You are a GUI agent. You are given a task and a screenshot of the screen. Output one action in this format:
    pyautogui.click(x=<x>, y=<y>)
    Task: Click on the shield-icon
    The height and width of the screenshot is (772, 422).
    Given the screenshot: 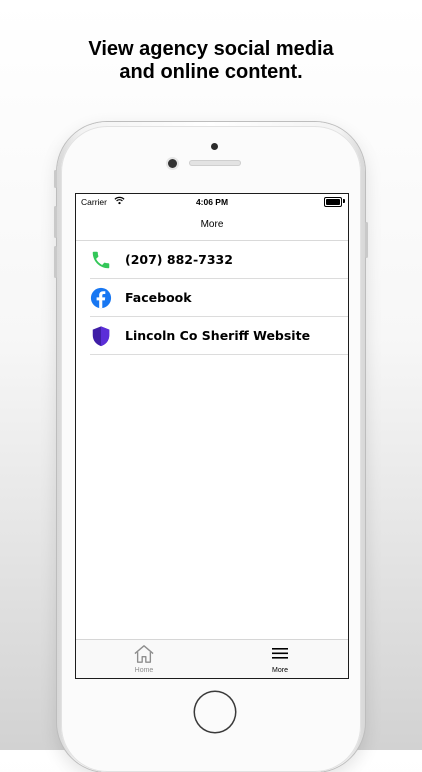 What is the action you would take?
    pyautogui.click(x=101, y=336)
    